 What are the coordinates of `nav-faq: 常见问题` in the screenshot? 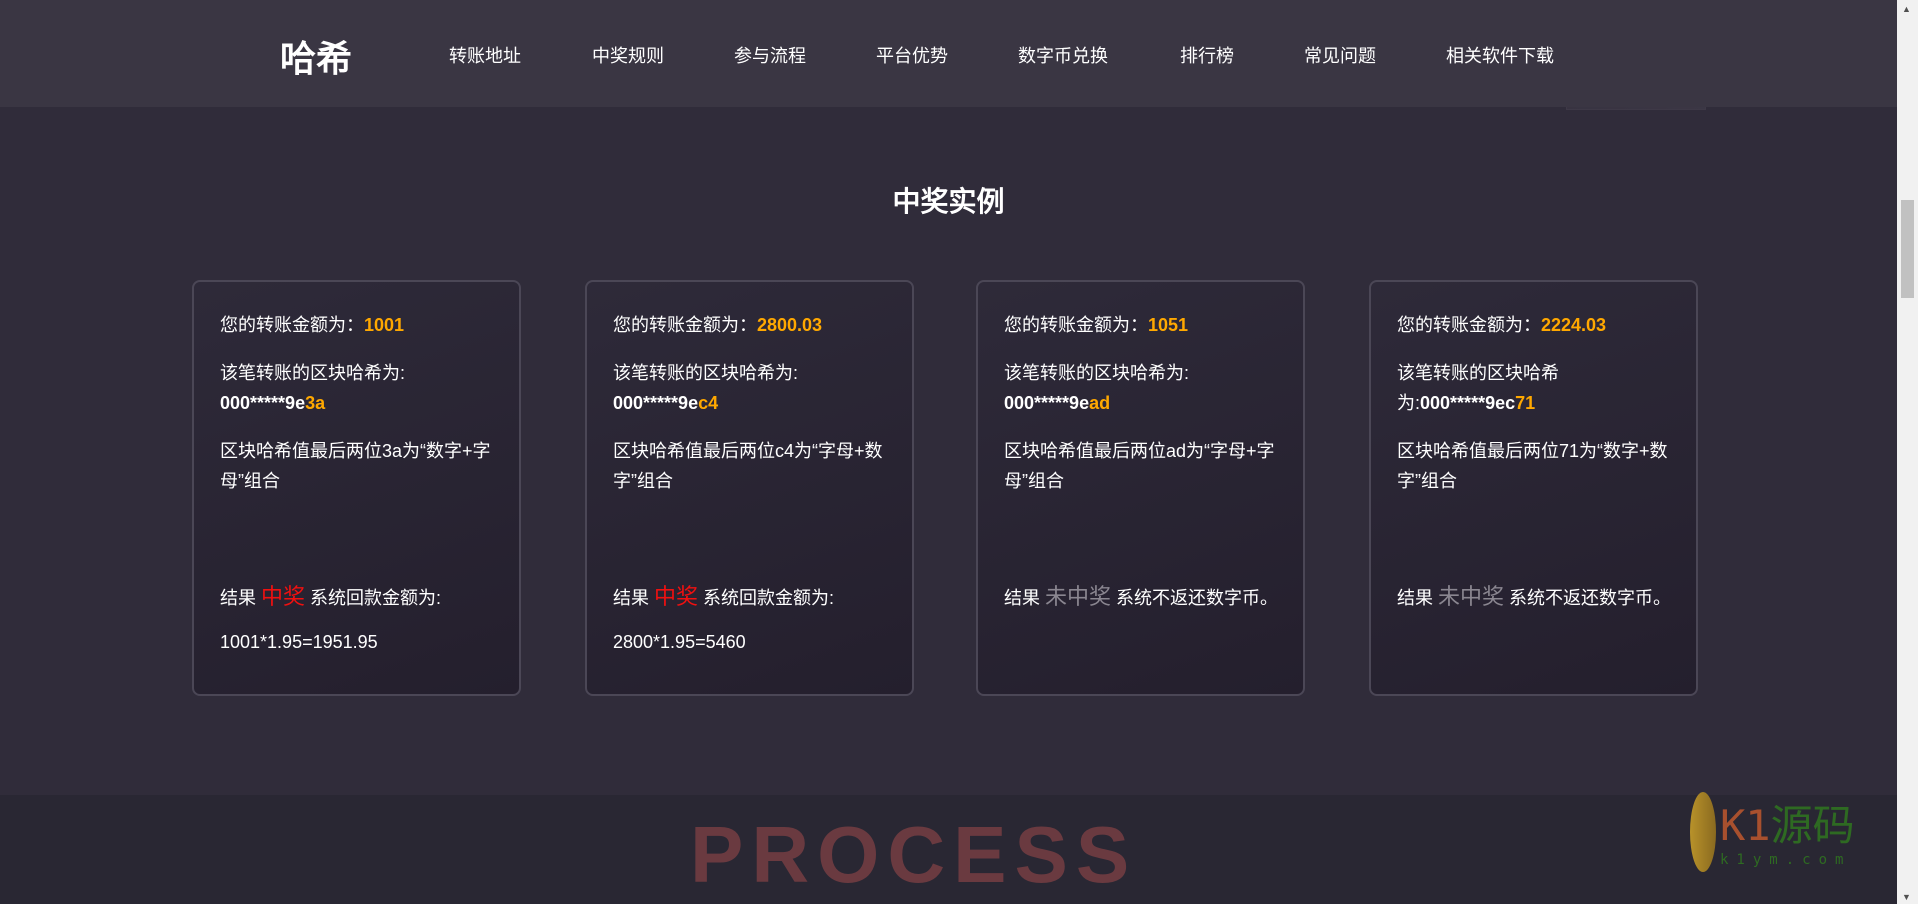 It's located at (1340, 55).